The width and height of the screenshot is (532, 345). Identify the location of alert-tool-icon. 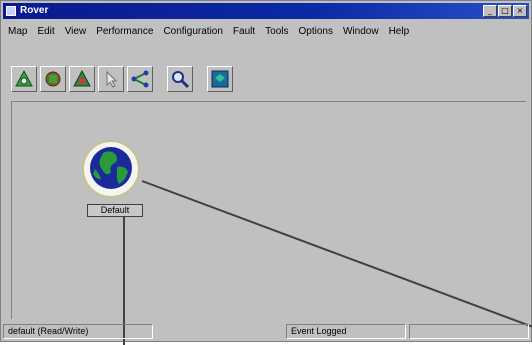
(82, 78).